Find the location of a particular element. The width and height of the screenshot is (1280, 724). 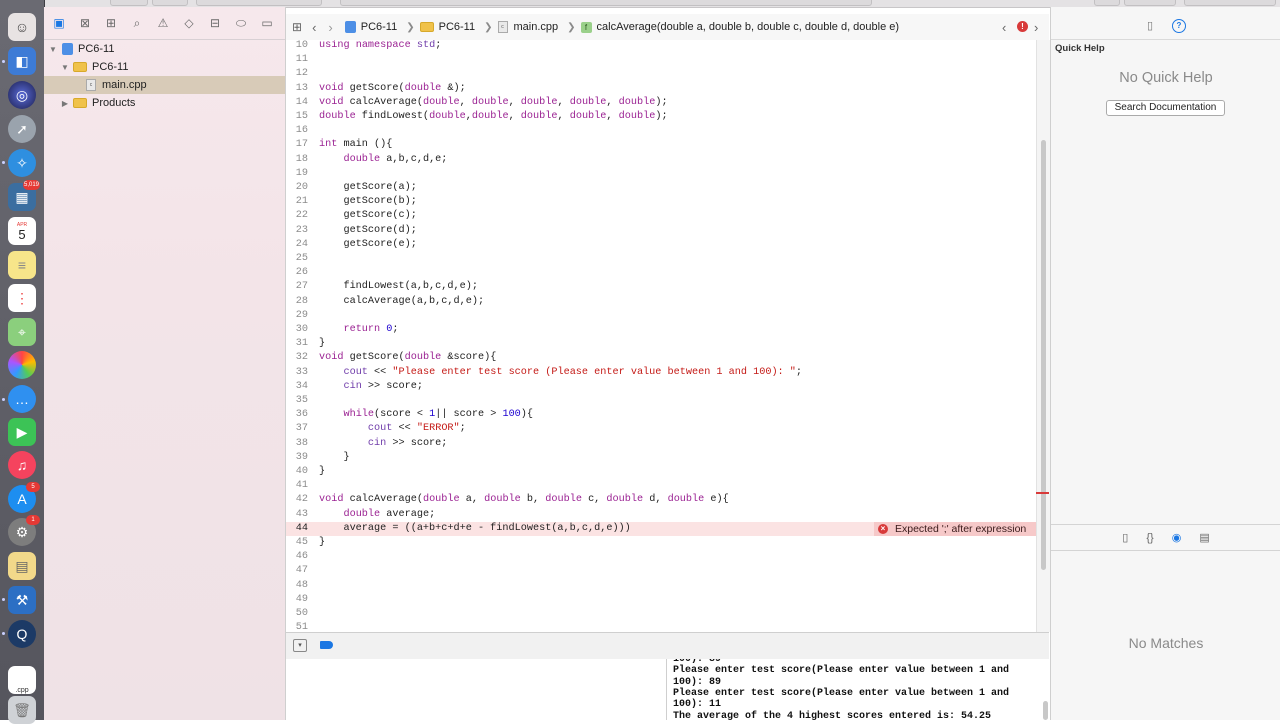

finder-app-icon: ◧ is located at coordinates (22, 61).